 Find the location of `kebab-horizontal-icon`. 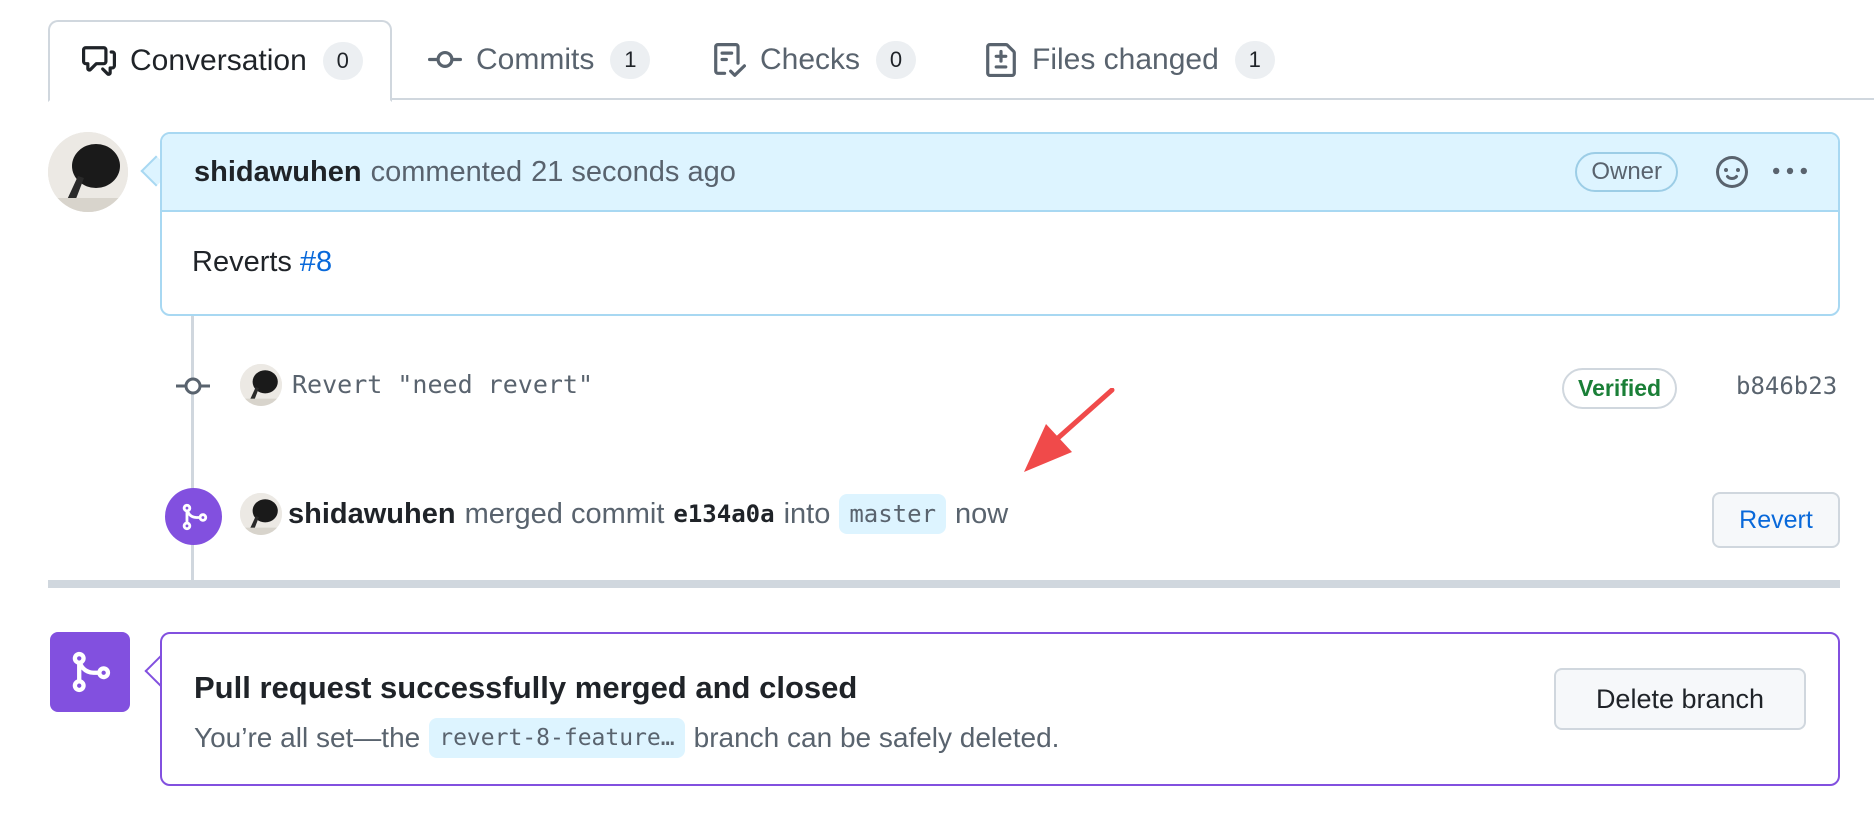

kebab-horizontal-icon is located at coordinates (1790, 172).